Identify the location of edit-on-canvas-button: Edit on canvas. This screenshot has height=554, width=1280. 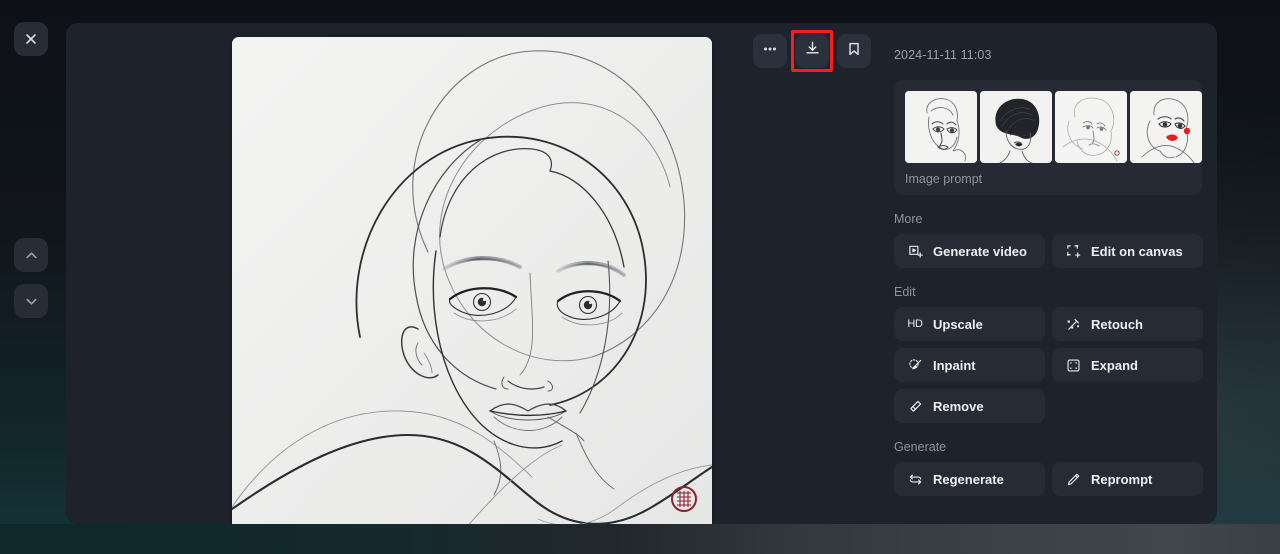
(1127, 251).